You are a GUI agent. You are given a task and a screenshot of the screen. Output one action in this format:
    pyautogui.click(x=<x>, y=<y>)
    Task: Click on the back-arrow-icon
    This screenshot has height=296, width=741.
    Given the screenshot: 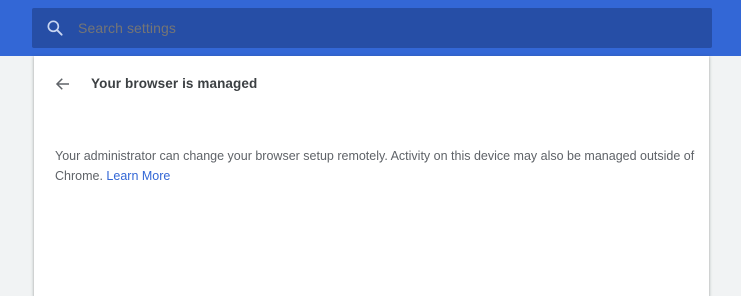 What is the action you would take?
    pyautogui.click(x=63, y=86)
    